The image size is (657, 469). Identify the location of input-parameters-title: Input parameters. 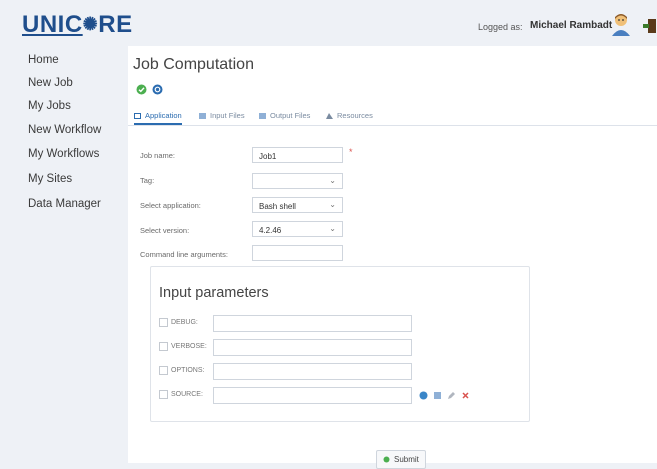
(214, 293).